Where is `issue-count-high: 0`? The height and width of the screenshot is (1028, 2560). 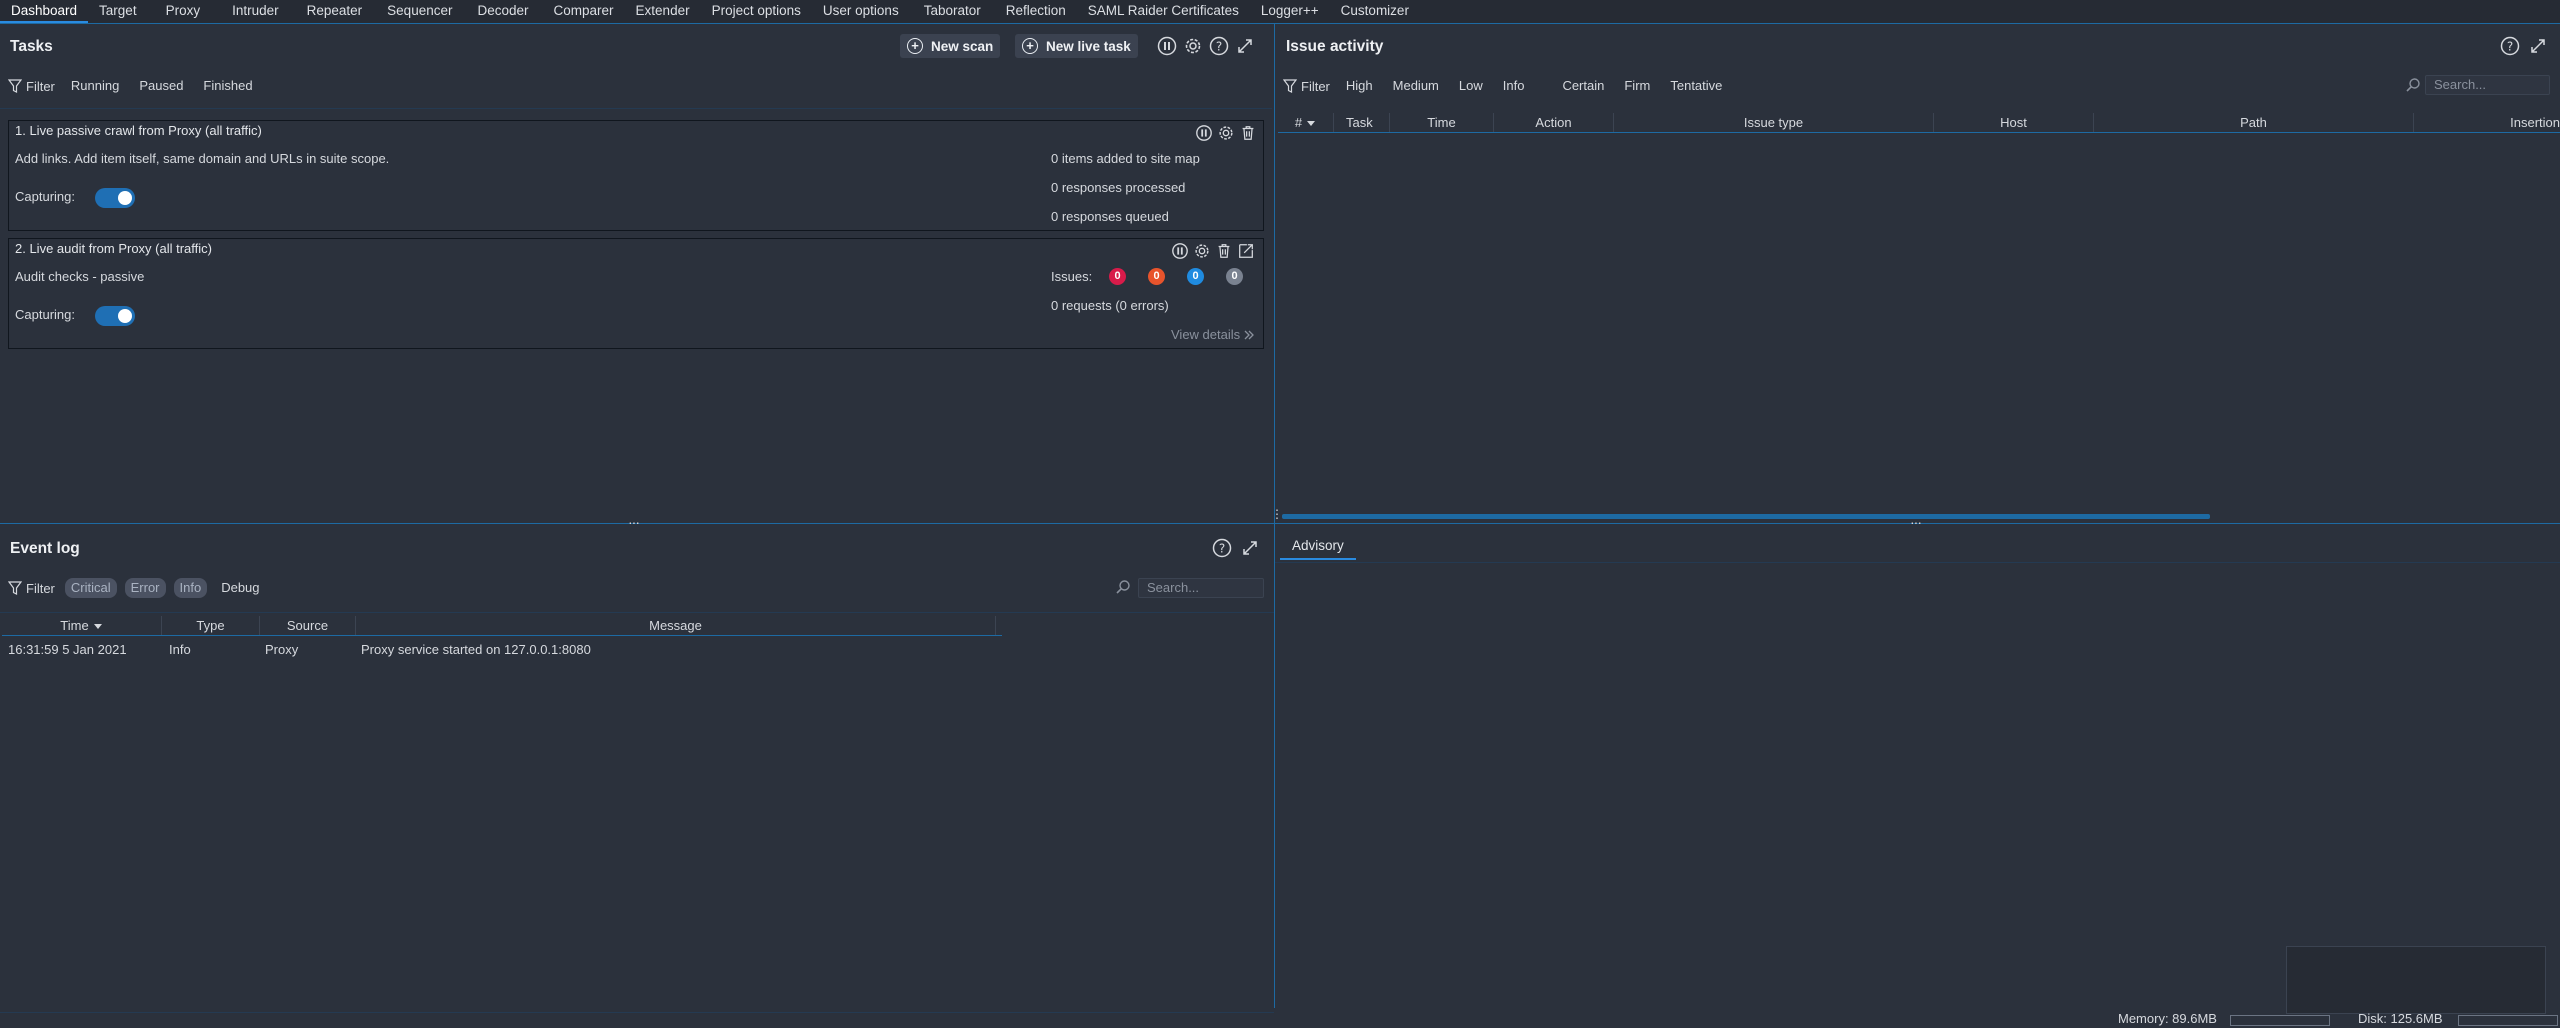
issue-count-high: 0 is located at coordinates (1117, 276).